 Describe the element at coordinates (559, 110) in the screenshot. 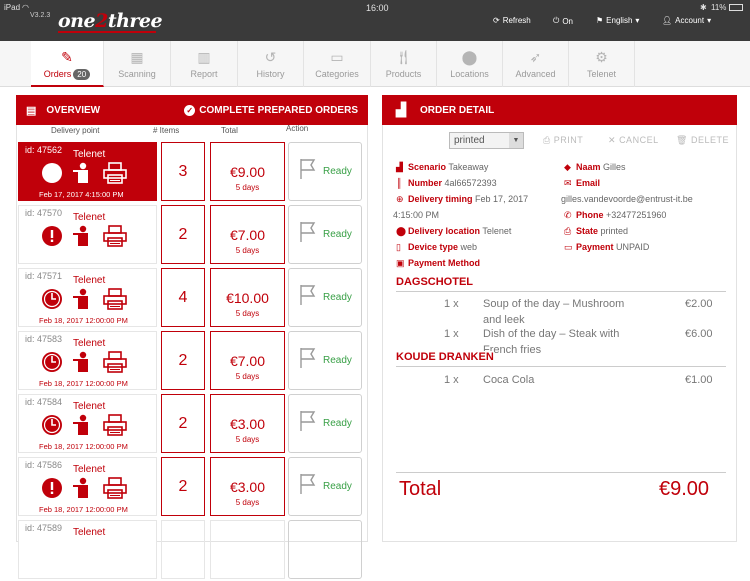

I see `order-detail-header: ▟ ORDER DETAIL` at that location.